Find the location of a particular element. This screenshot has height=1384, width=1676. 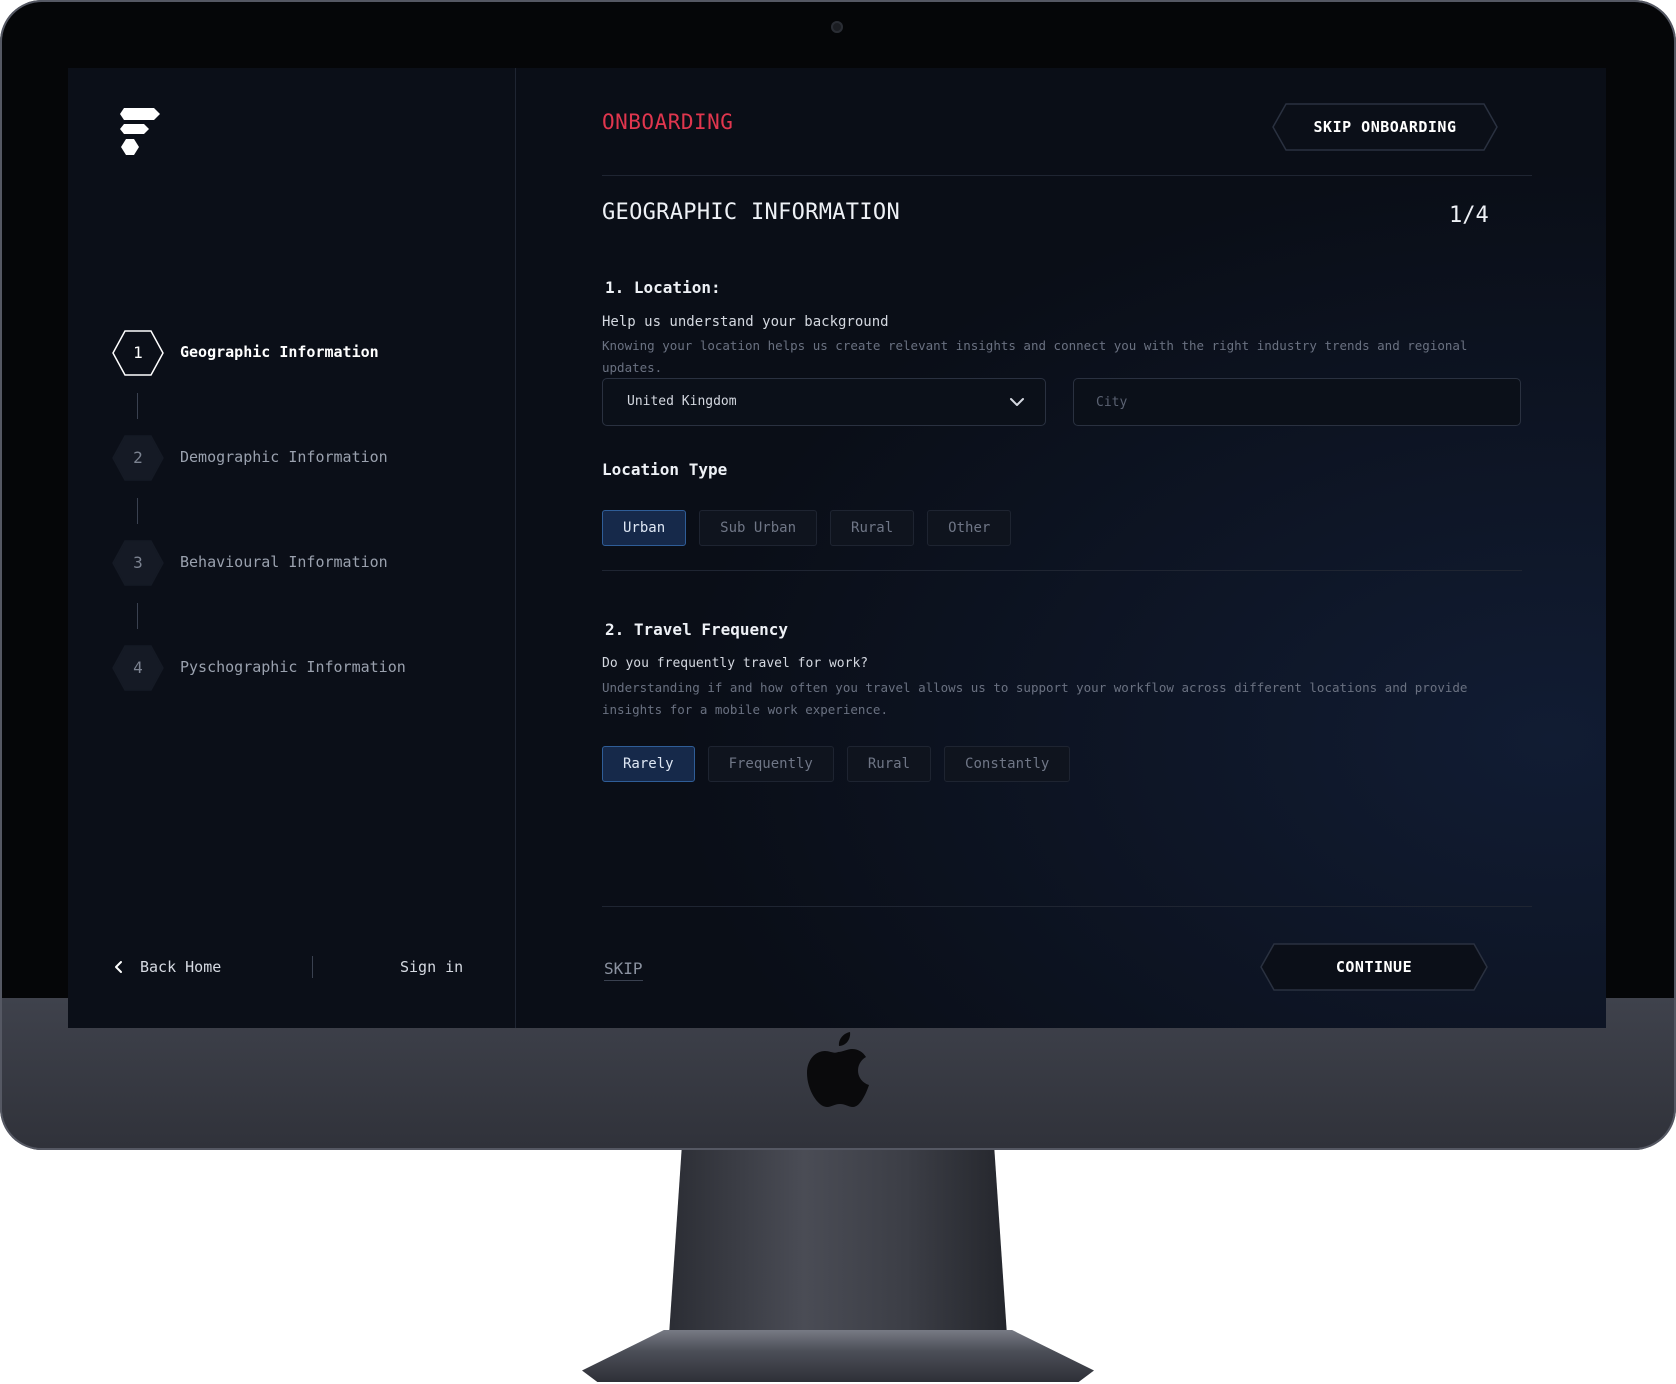

skip-onboarding-label: SKIP ONBOARDING is located at coordinates (1385, 127).